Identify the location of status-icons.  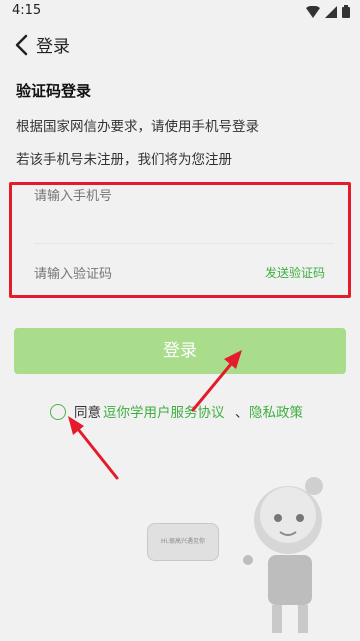
(328, 11).